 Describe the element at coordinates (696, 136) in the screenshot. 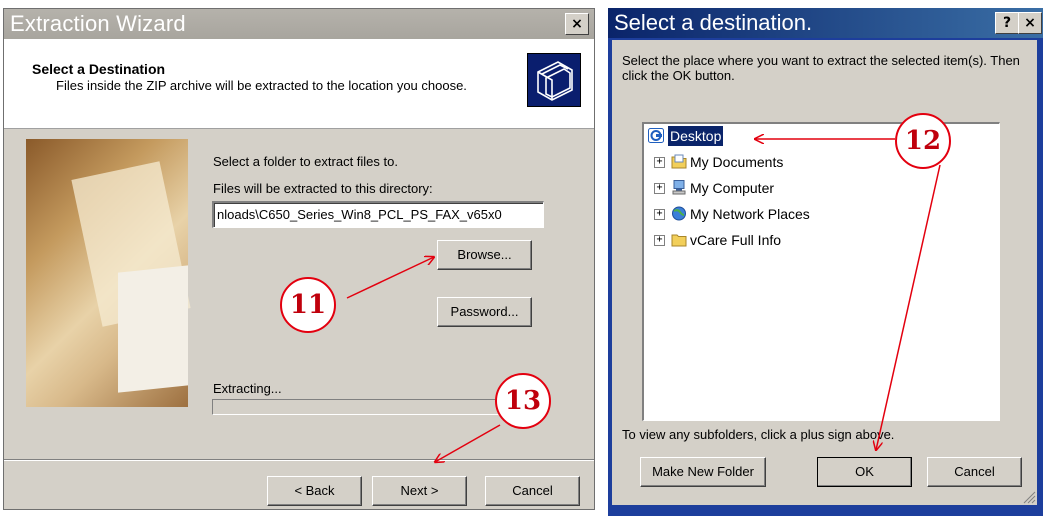

I see `tree-item-label: Desktop` at that location.